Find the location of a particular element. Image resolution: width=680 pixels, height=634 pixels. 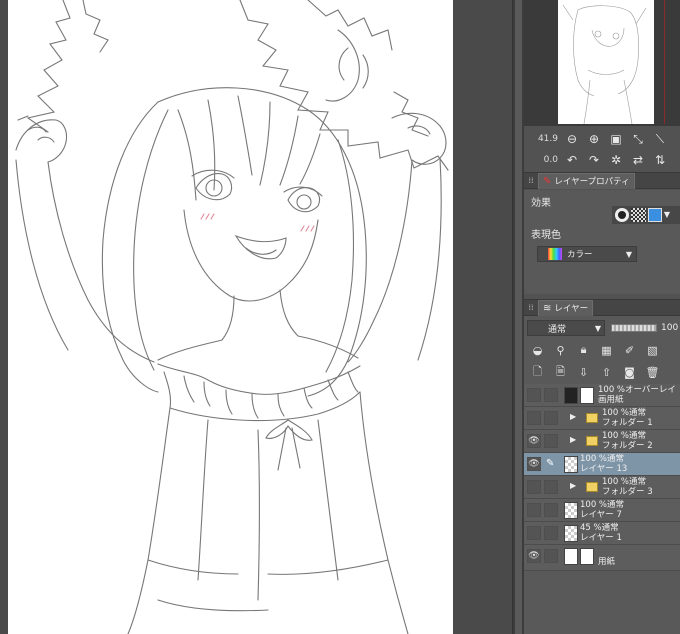

layer-row-layer-1: 45 %通常 レイヤー 1 is located at coordinates (602, 533).